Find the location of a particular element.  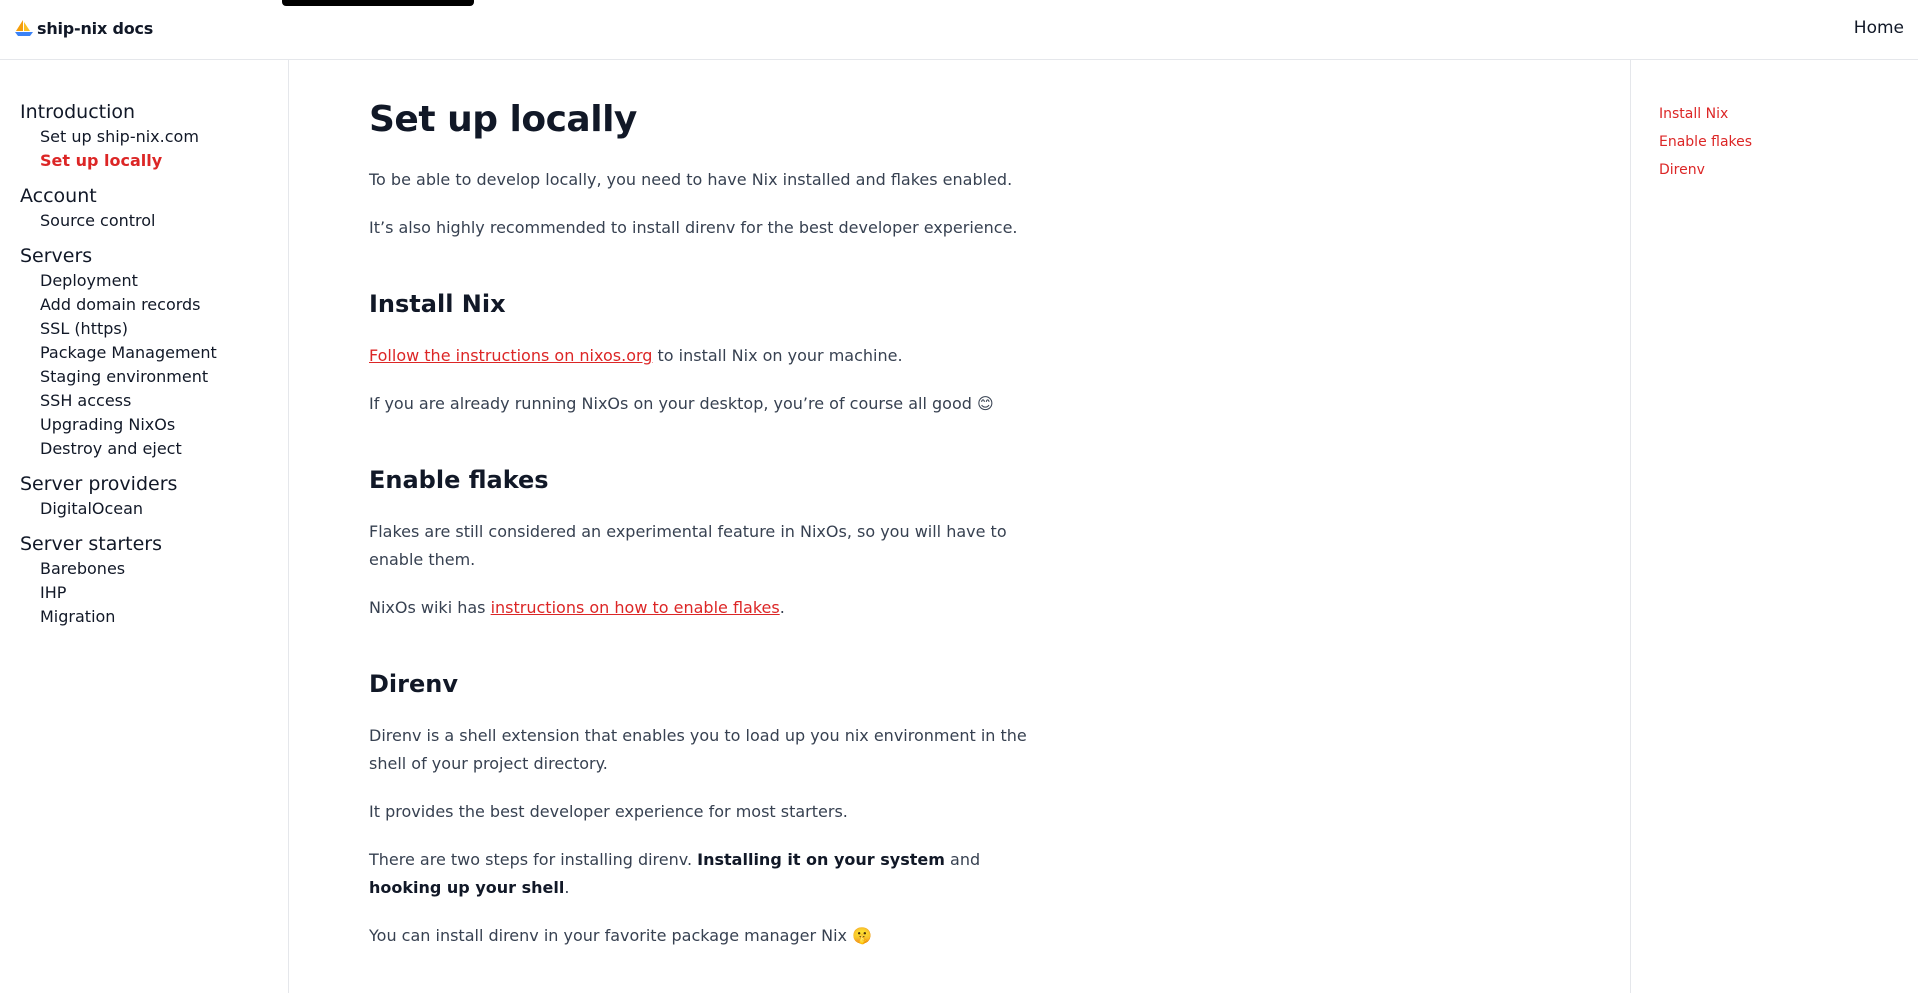

nav-section-server-providers: Server providers DigitalOcean is located at coordinates (154, 496).